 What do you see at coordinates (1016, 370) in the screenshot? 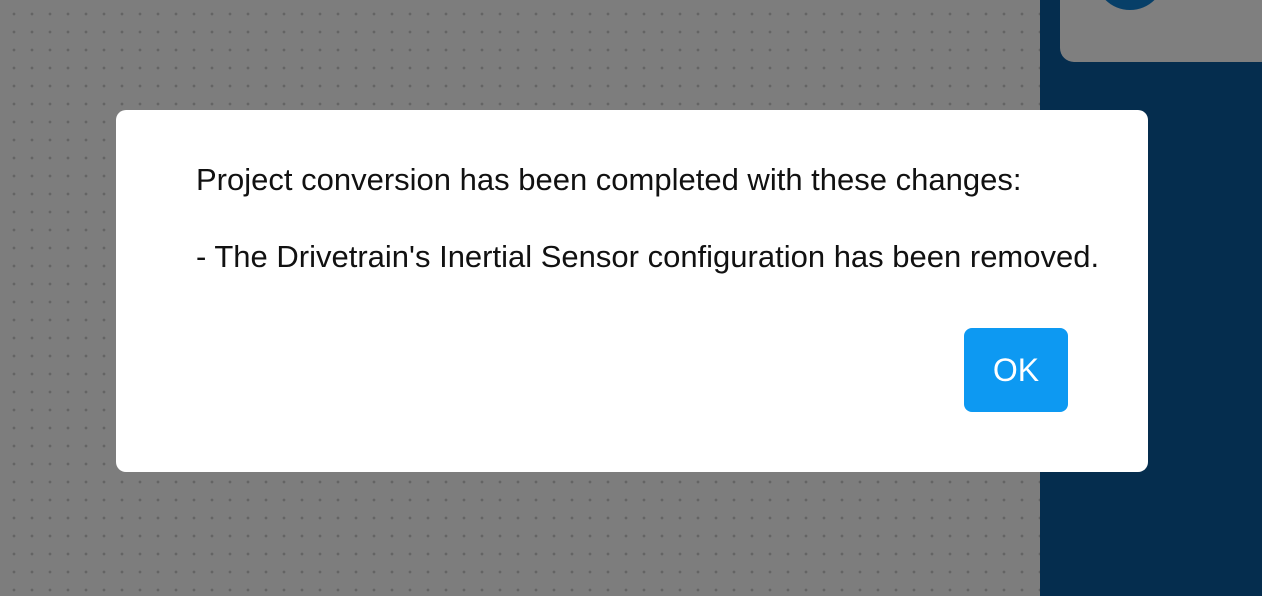
I see `ok-button: OK` at bounding box center [1016, 370].